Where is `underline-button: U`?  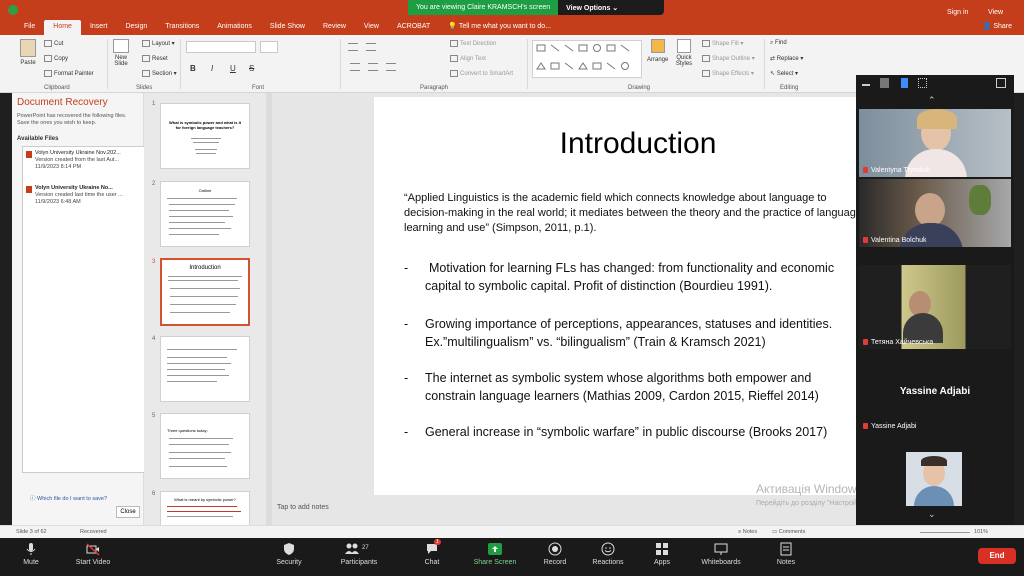
underline-button: U is located at coordinates (233, 68).